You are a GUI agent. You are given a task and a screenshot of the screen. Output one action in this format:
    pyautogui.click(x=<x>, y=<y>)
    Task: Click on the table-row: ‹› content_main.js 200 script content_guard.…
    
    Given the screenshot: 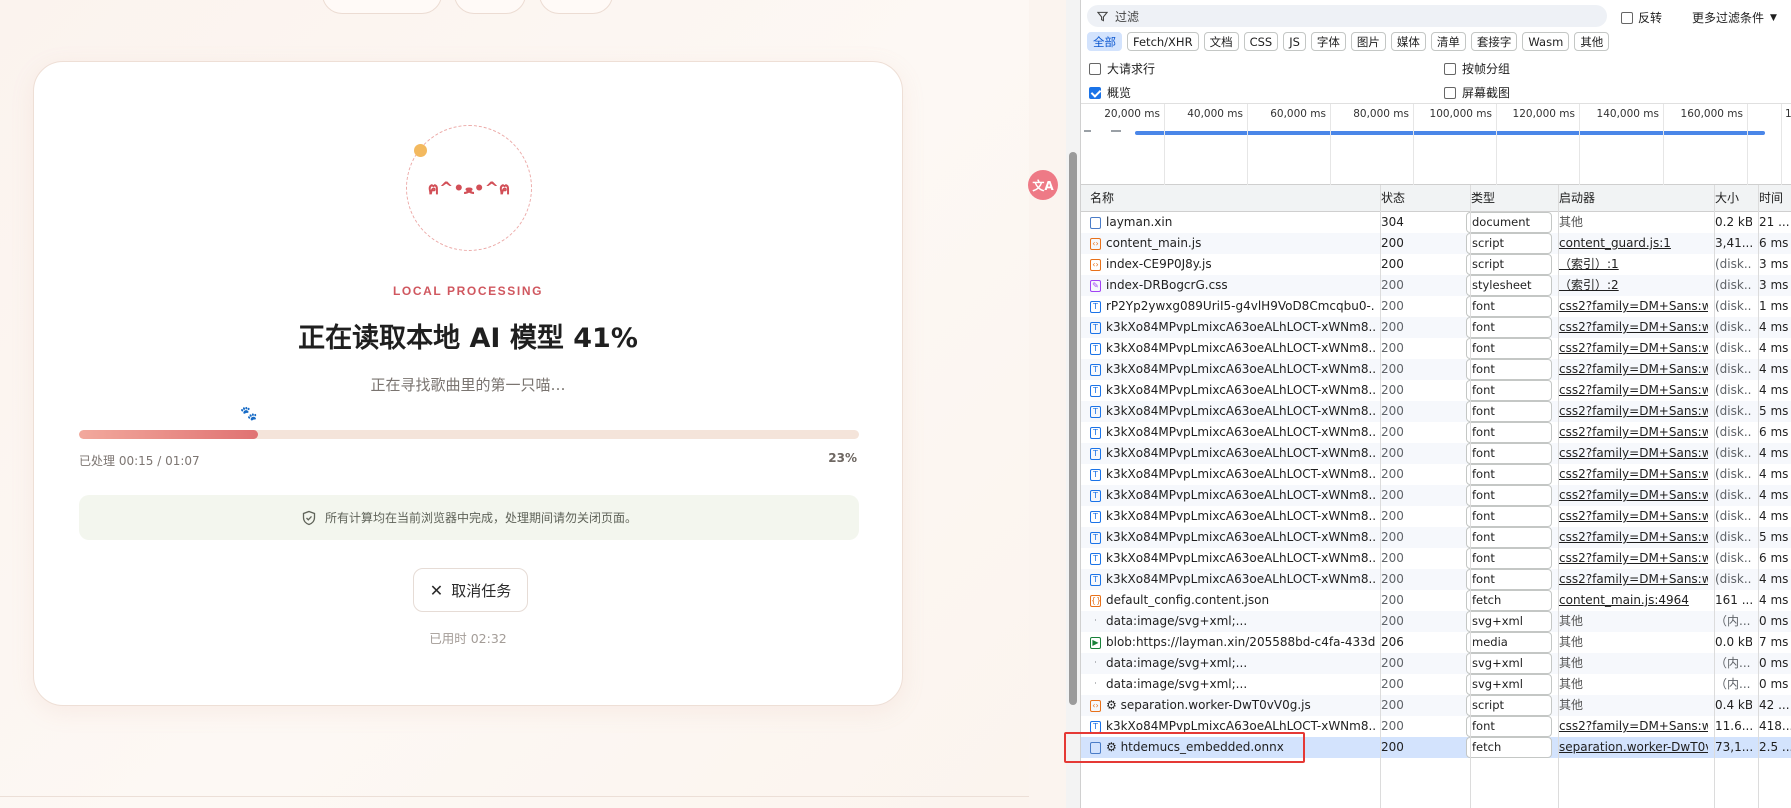 What is the action you would take?
    pyautogui.click(x=1436, y=243)
    